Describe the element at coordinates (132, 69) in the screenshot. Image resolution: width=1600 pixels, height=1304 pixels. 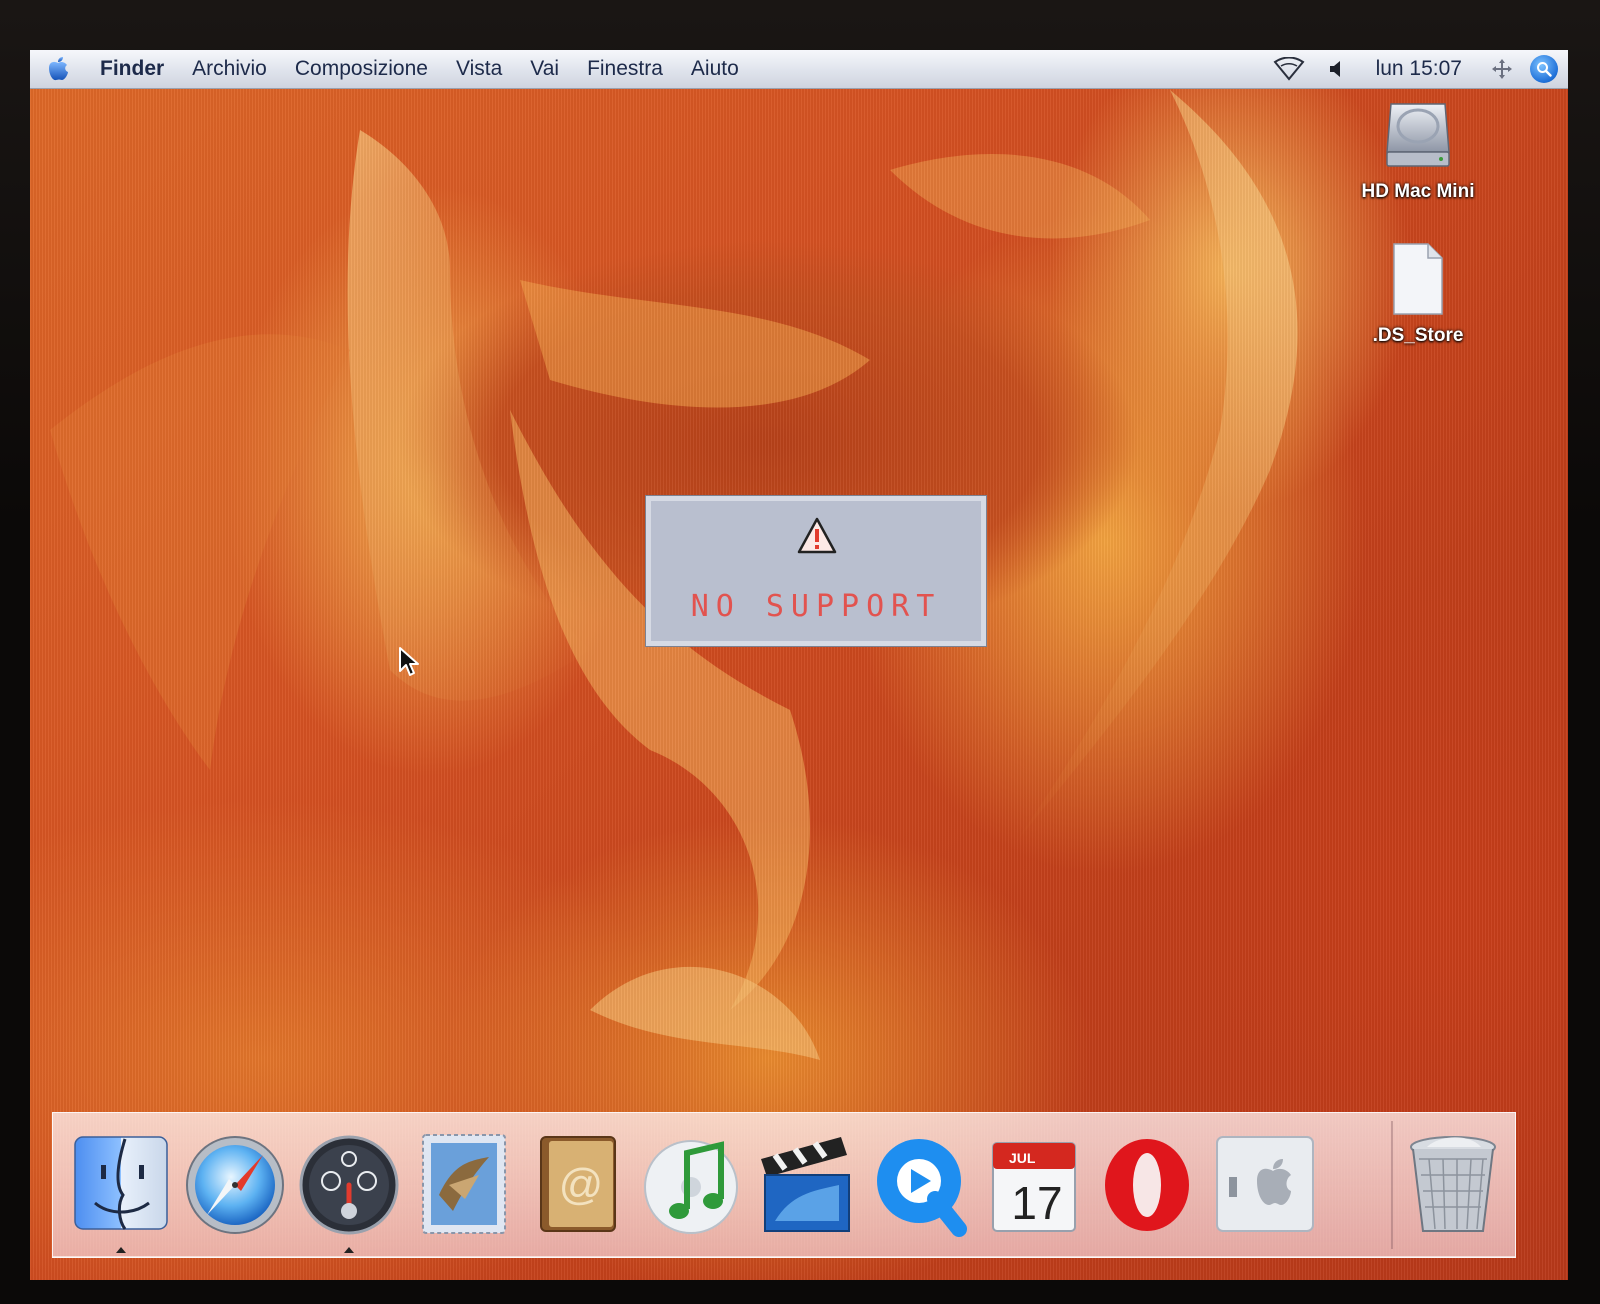
I see `menu-finder: Finder` at that location.